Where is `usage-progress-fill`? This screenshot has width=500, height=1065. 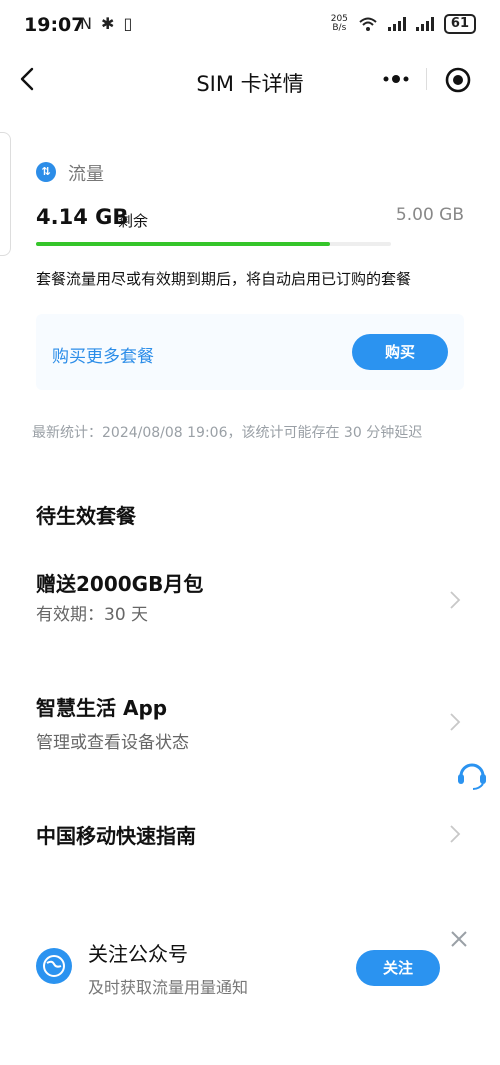
usage-progress-fill is located at coordinates (183, 244).